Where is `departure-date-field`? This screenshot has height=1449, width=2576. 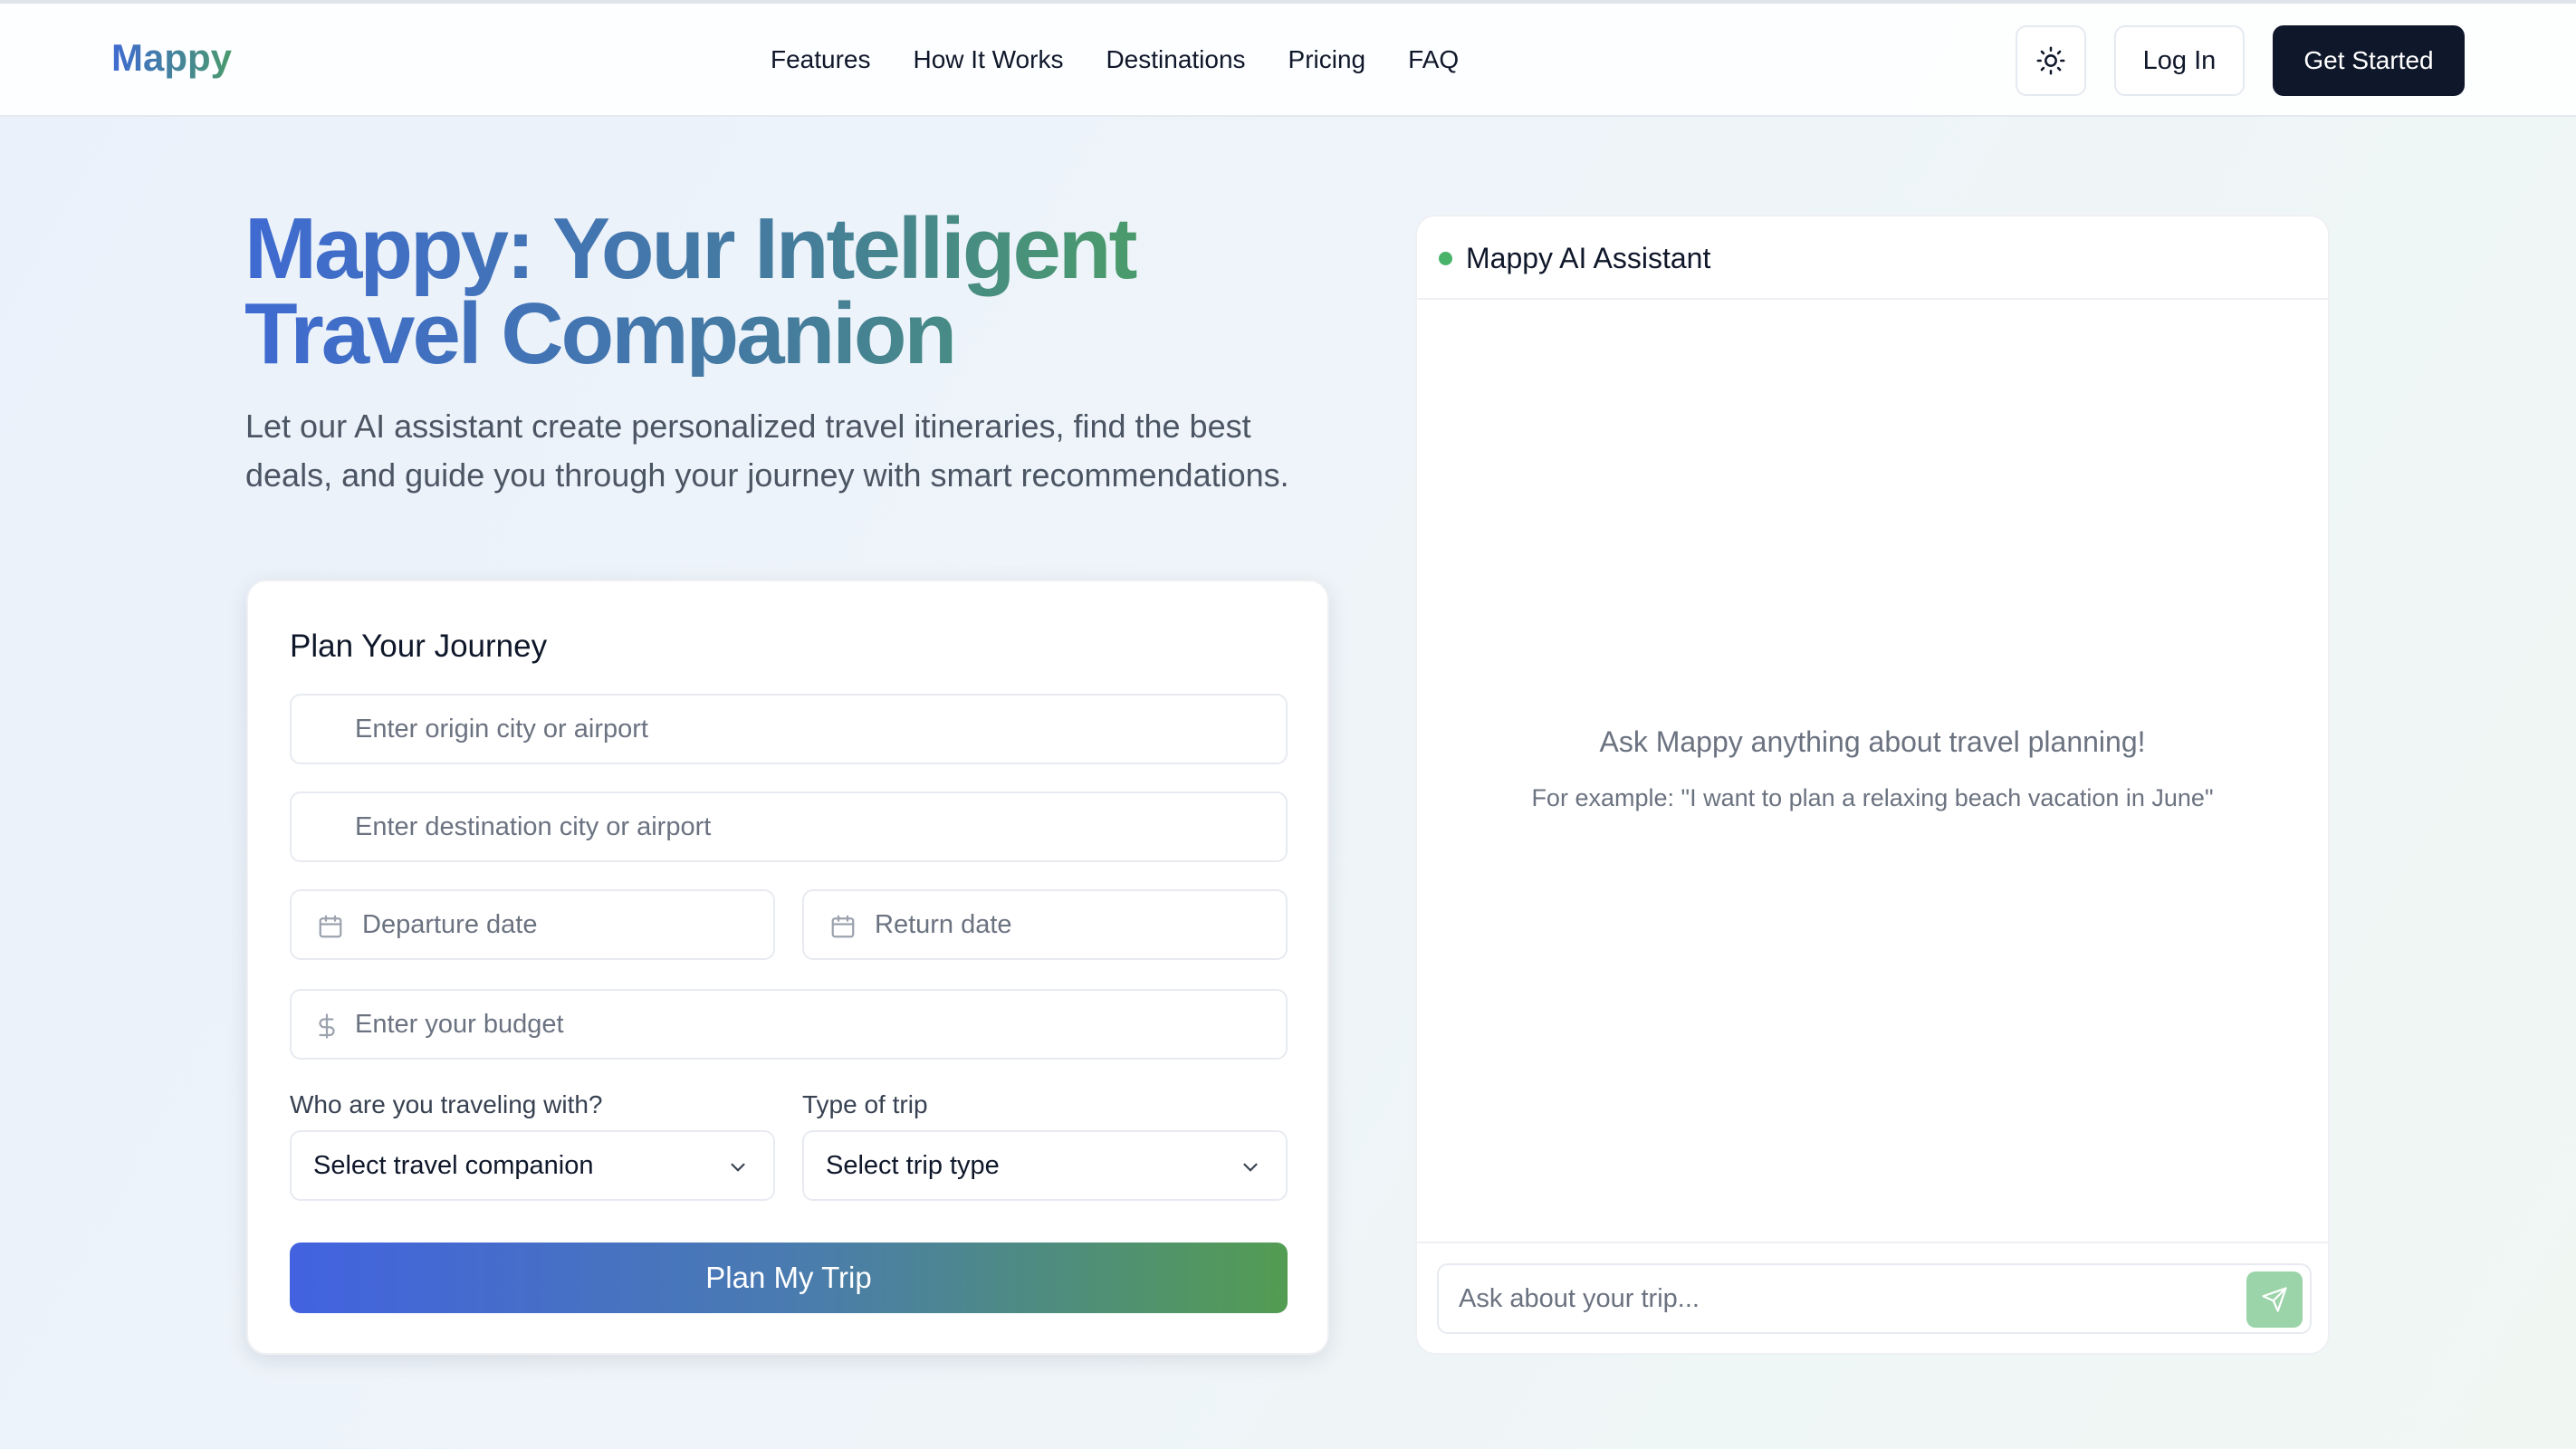 departure-date-field is located at coordinates (532, 924).